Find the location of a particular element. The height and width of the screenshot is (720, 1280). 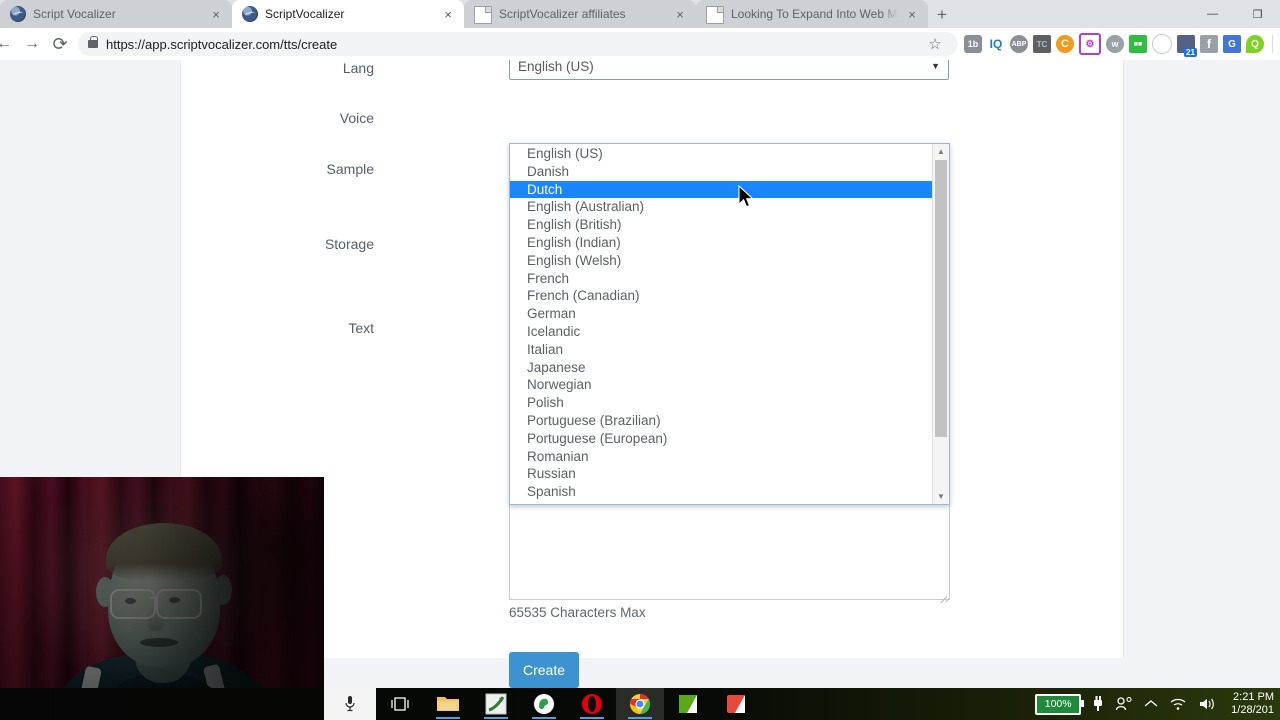

lang-option: Icelandic is located at coordinates (721, 332).